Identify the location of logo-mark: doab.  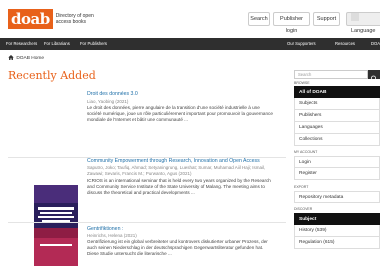
(30, 19).